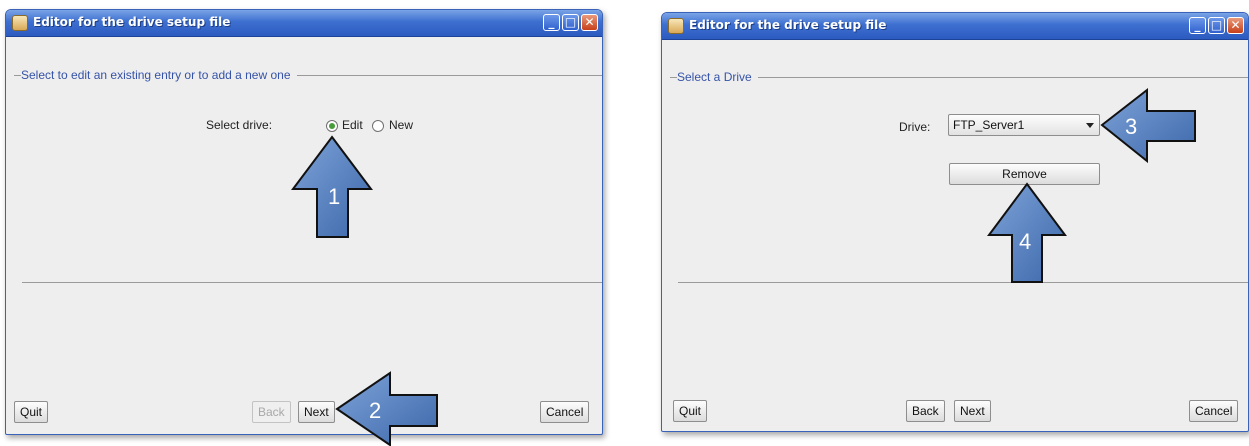 The height and width of the screenshot is (446, 1249). I want to click on radio-edit-label: Edit, so click(352, 125).